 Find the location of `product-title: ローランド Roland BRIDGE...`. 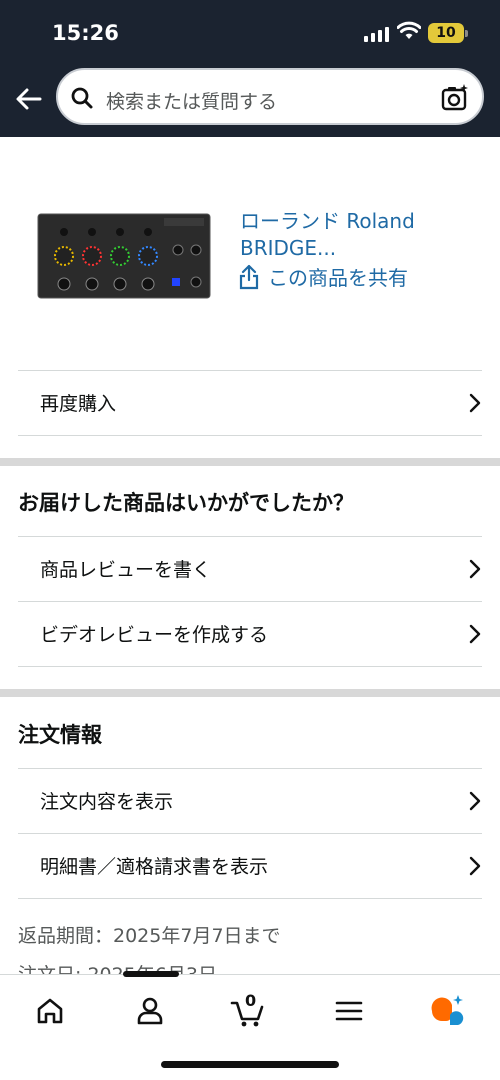

product-title: ローランド Roland BRIDGE... is located at coordinates (355, 235).